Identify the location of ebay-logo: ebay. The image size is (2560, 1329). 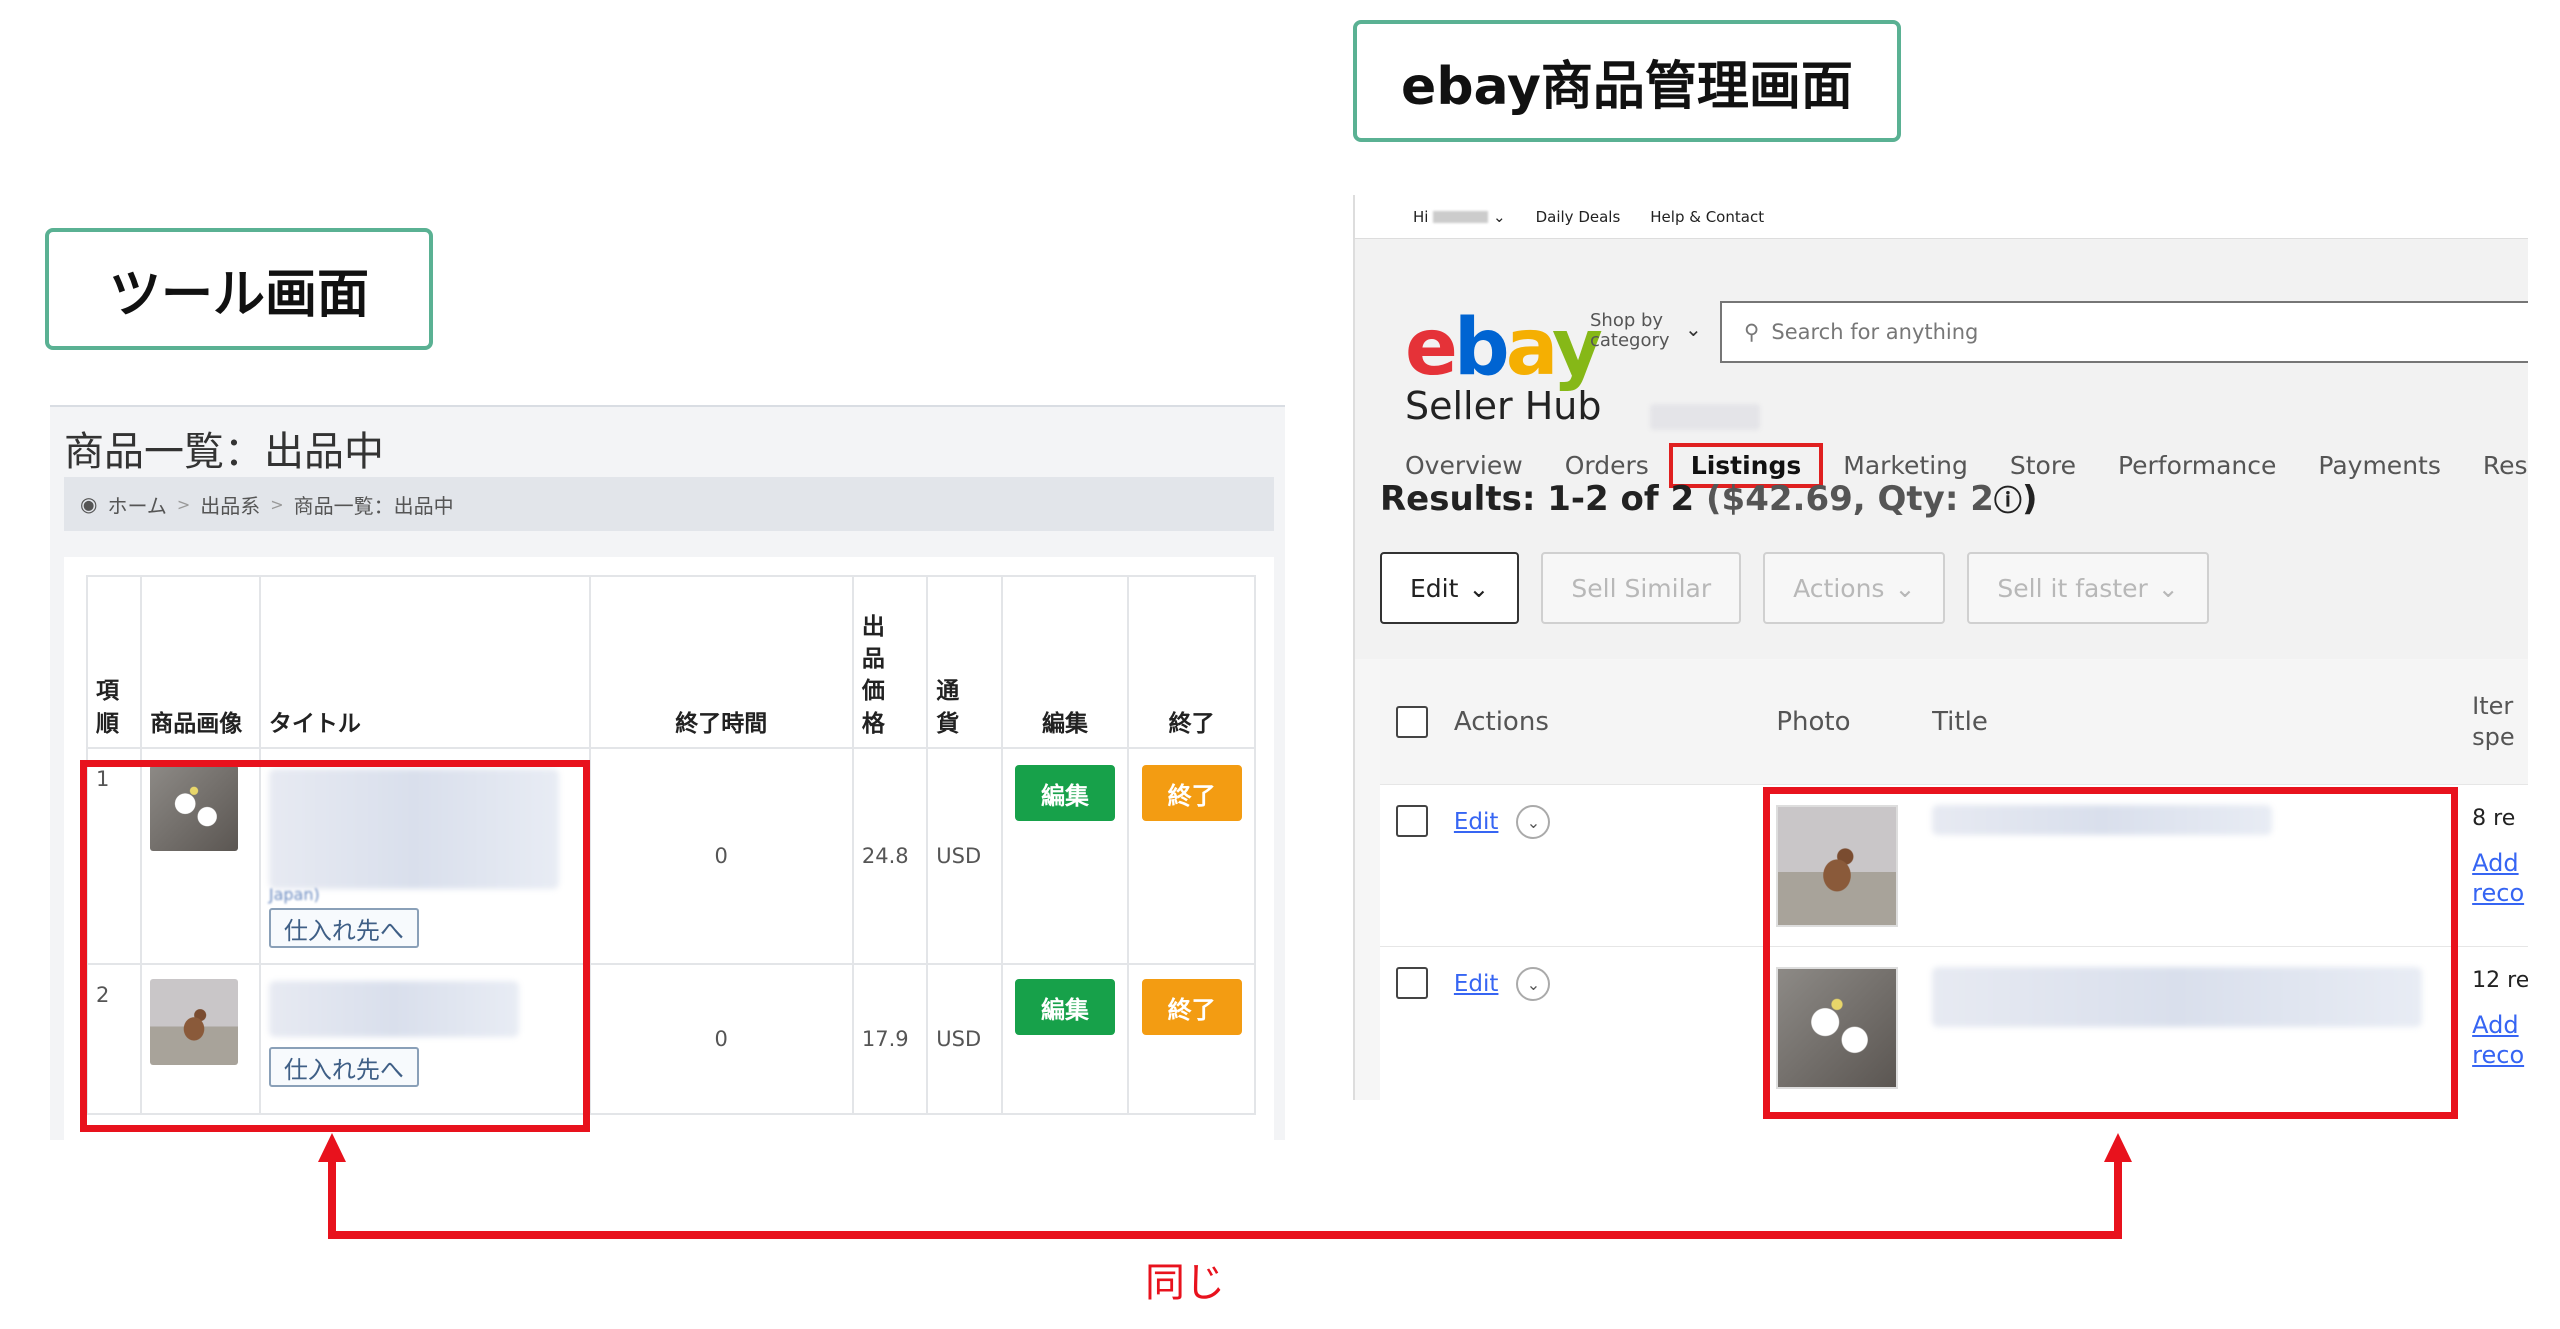
(1504, 348).